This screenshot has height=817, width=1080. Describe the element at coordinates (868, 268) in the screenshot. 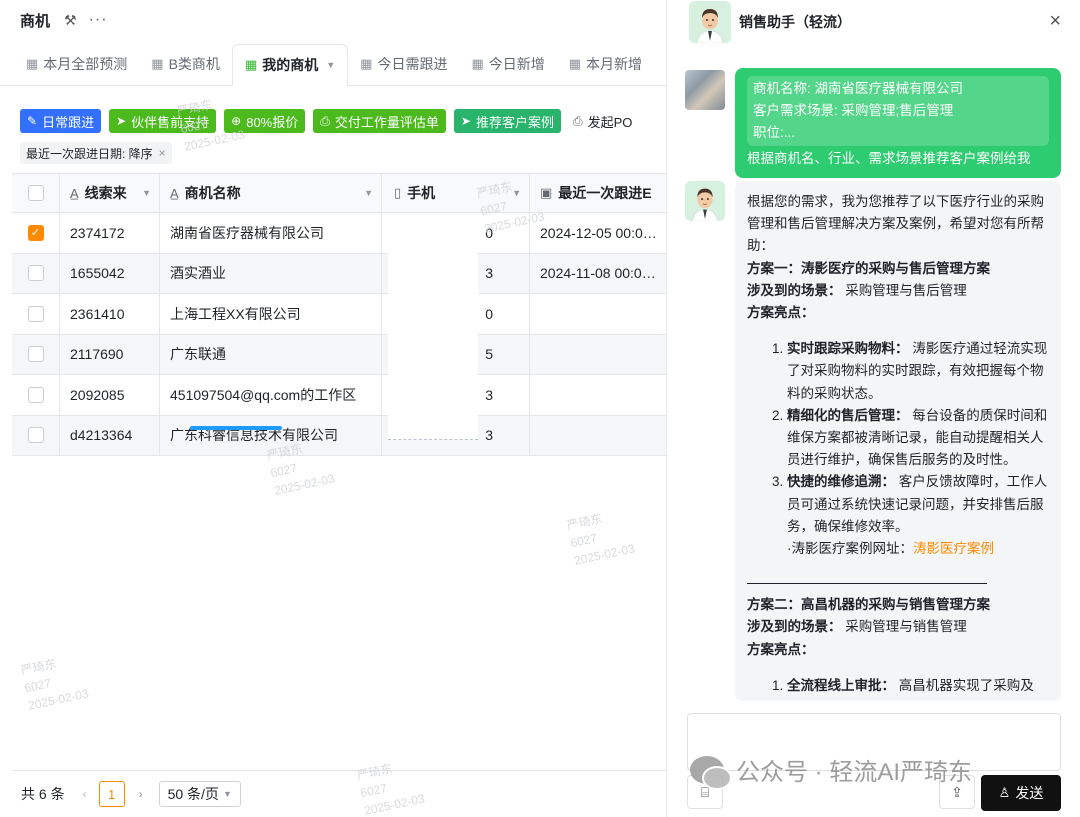

I see `plan-title: 方案一：涛影医疗的采购与售后管理方案` at that location.